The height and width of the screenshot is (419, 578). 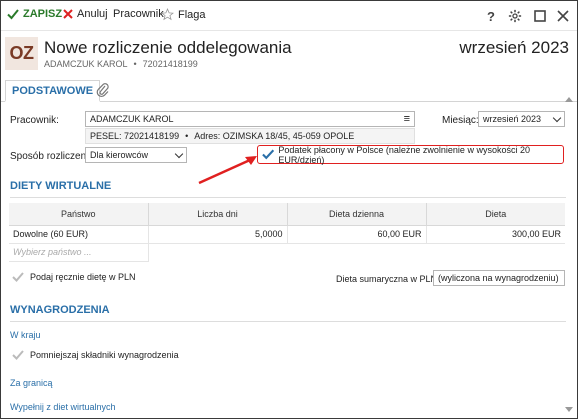 What do you see at coordinates (61, 186) in the screenshot?
I see `diets-section-title: DIETY WIRTUALNE` at bounding box center [61, 186].